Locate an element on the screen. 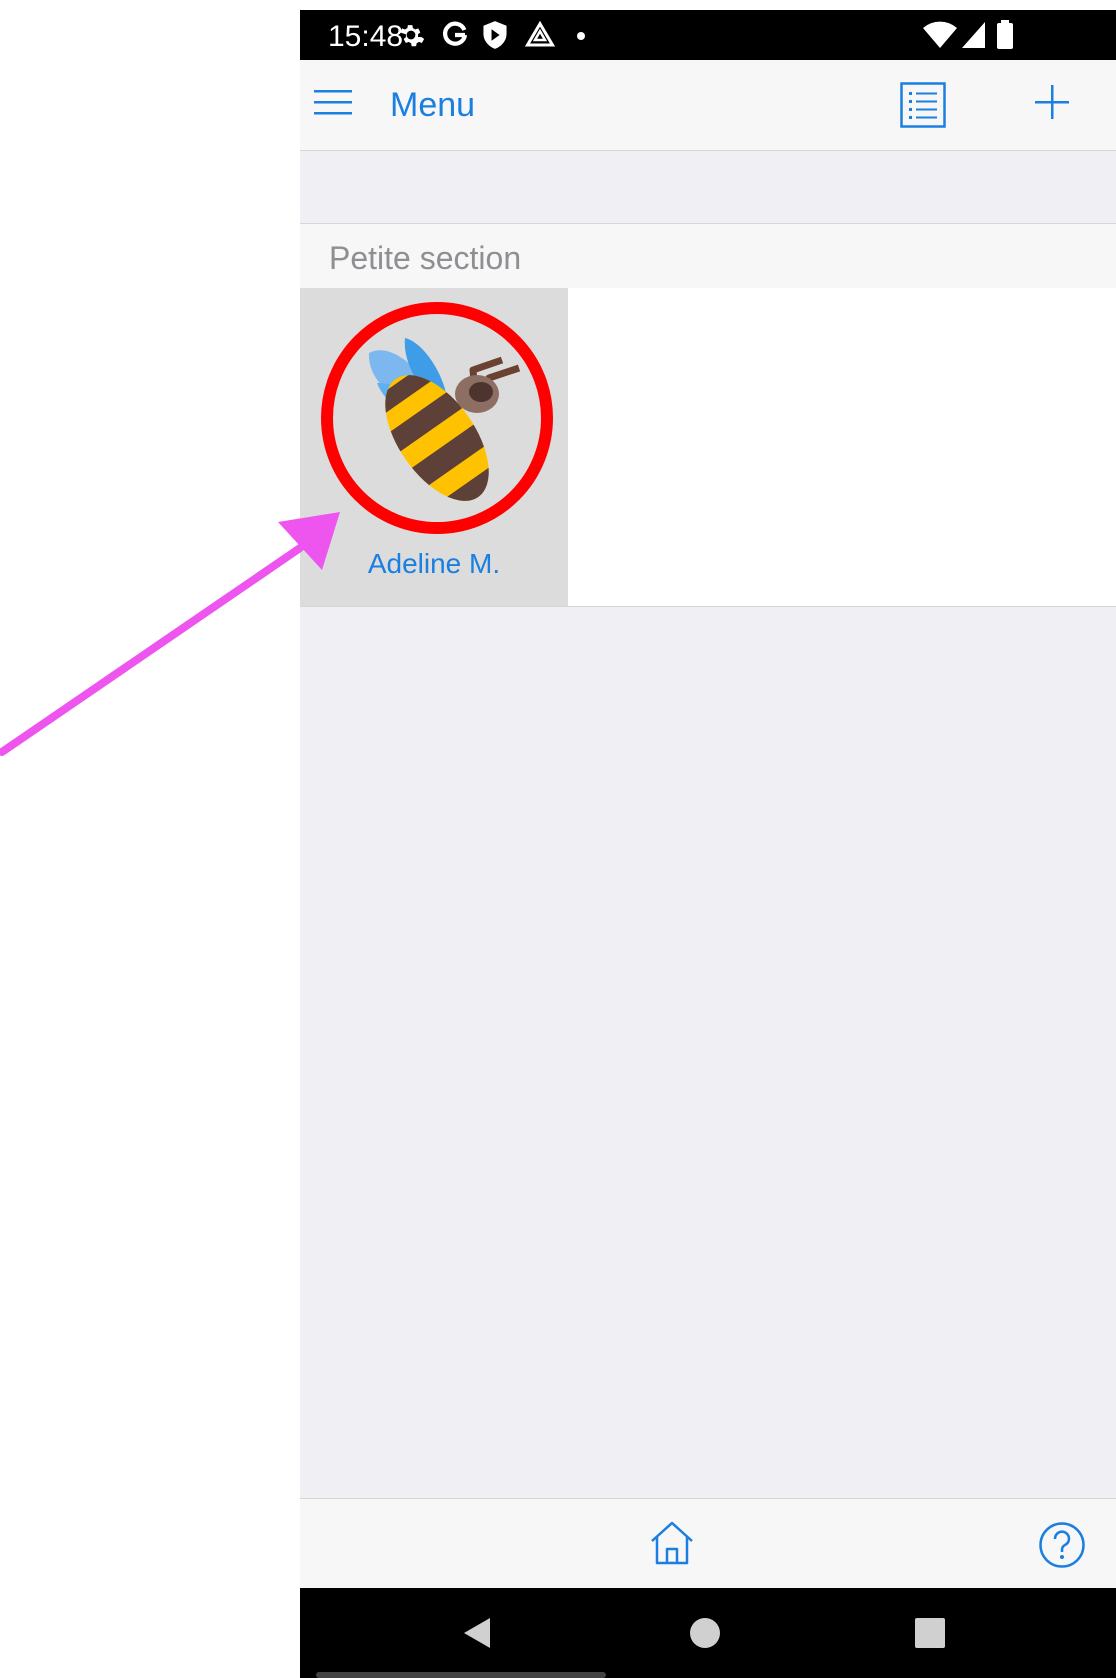 The width and height of the screenshot is (1116, 1678). wifi-icon is located at coordinates (940, 34).